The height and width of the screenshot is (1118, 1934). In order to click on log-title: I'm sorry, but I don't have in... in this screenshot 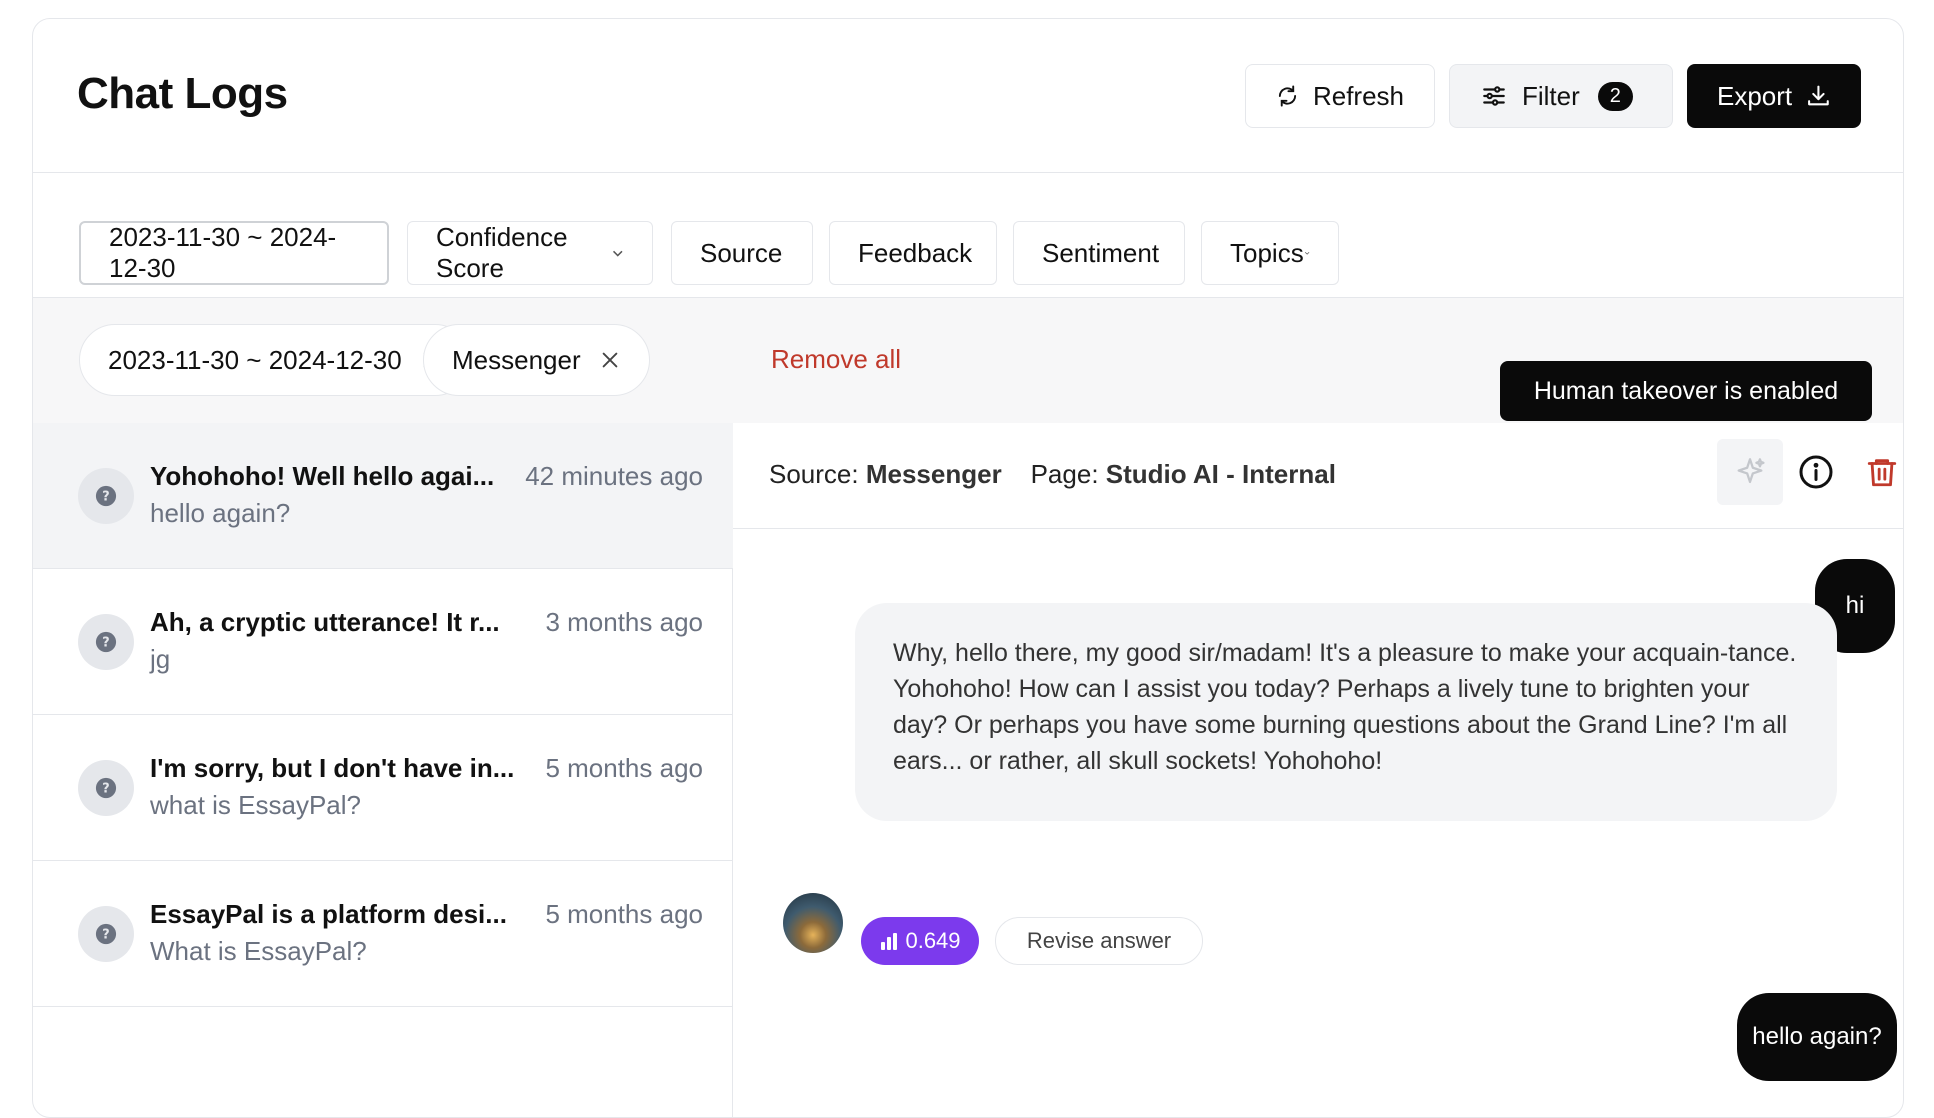, I will do `click(332, 768)`.